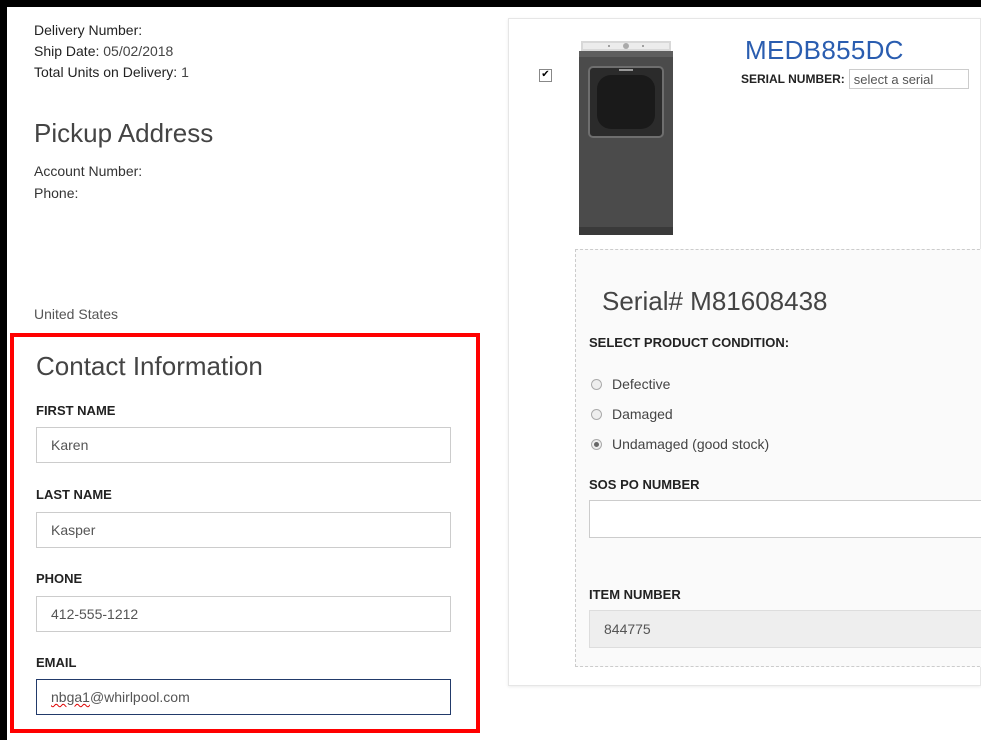 The width and height of the screenshot is (981, 740). Describe the element at coordinates (596, 414) in the screenshot. I see `radio-damaged` at that location.